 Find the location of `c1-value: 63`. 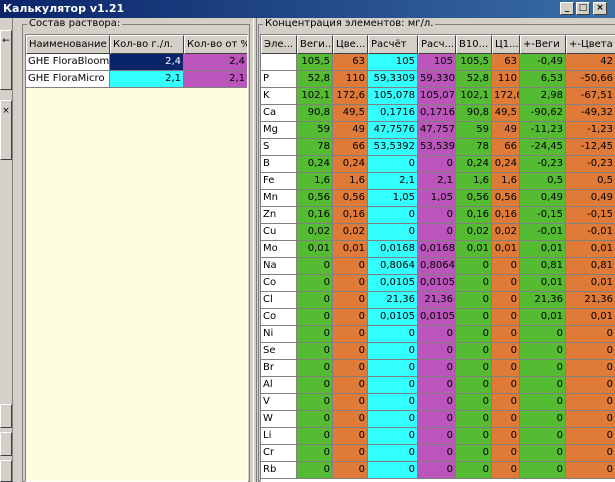

c1-value: 63 is located at coordinates (506, 62).